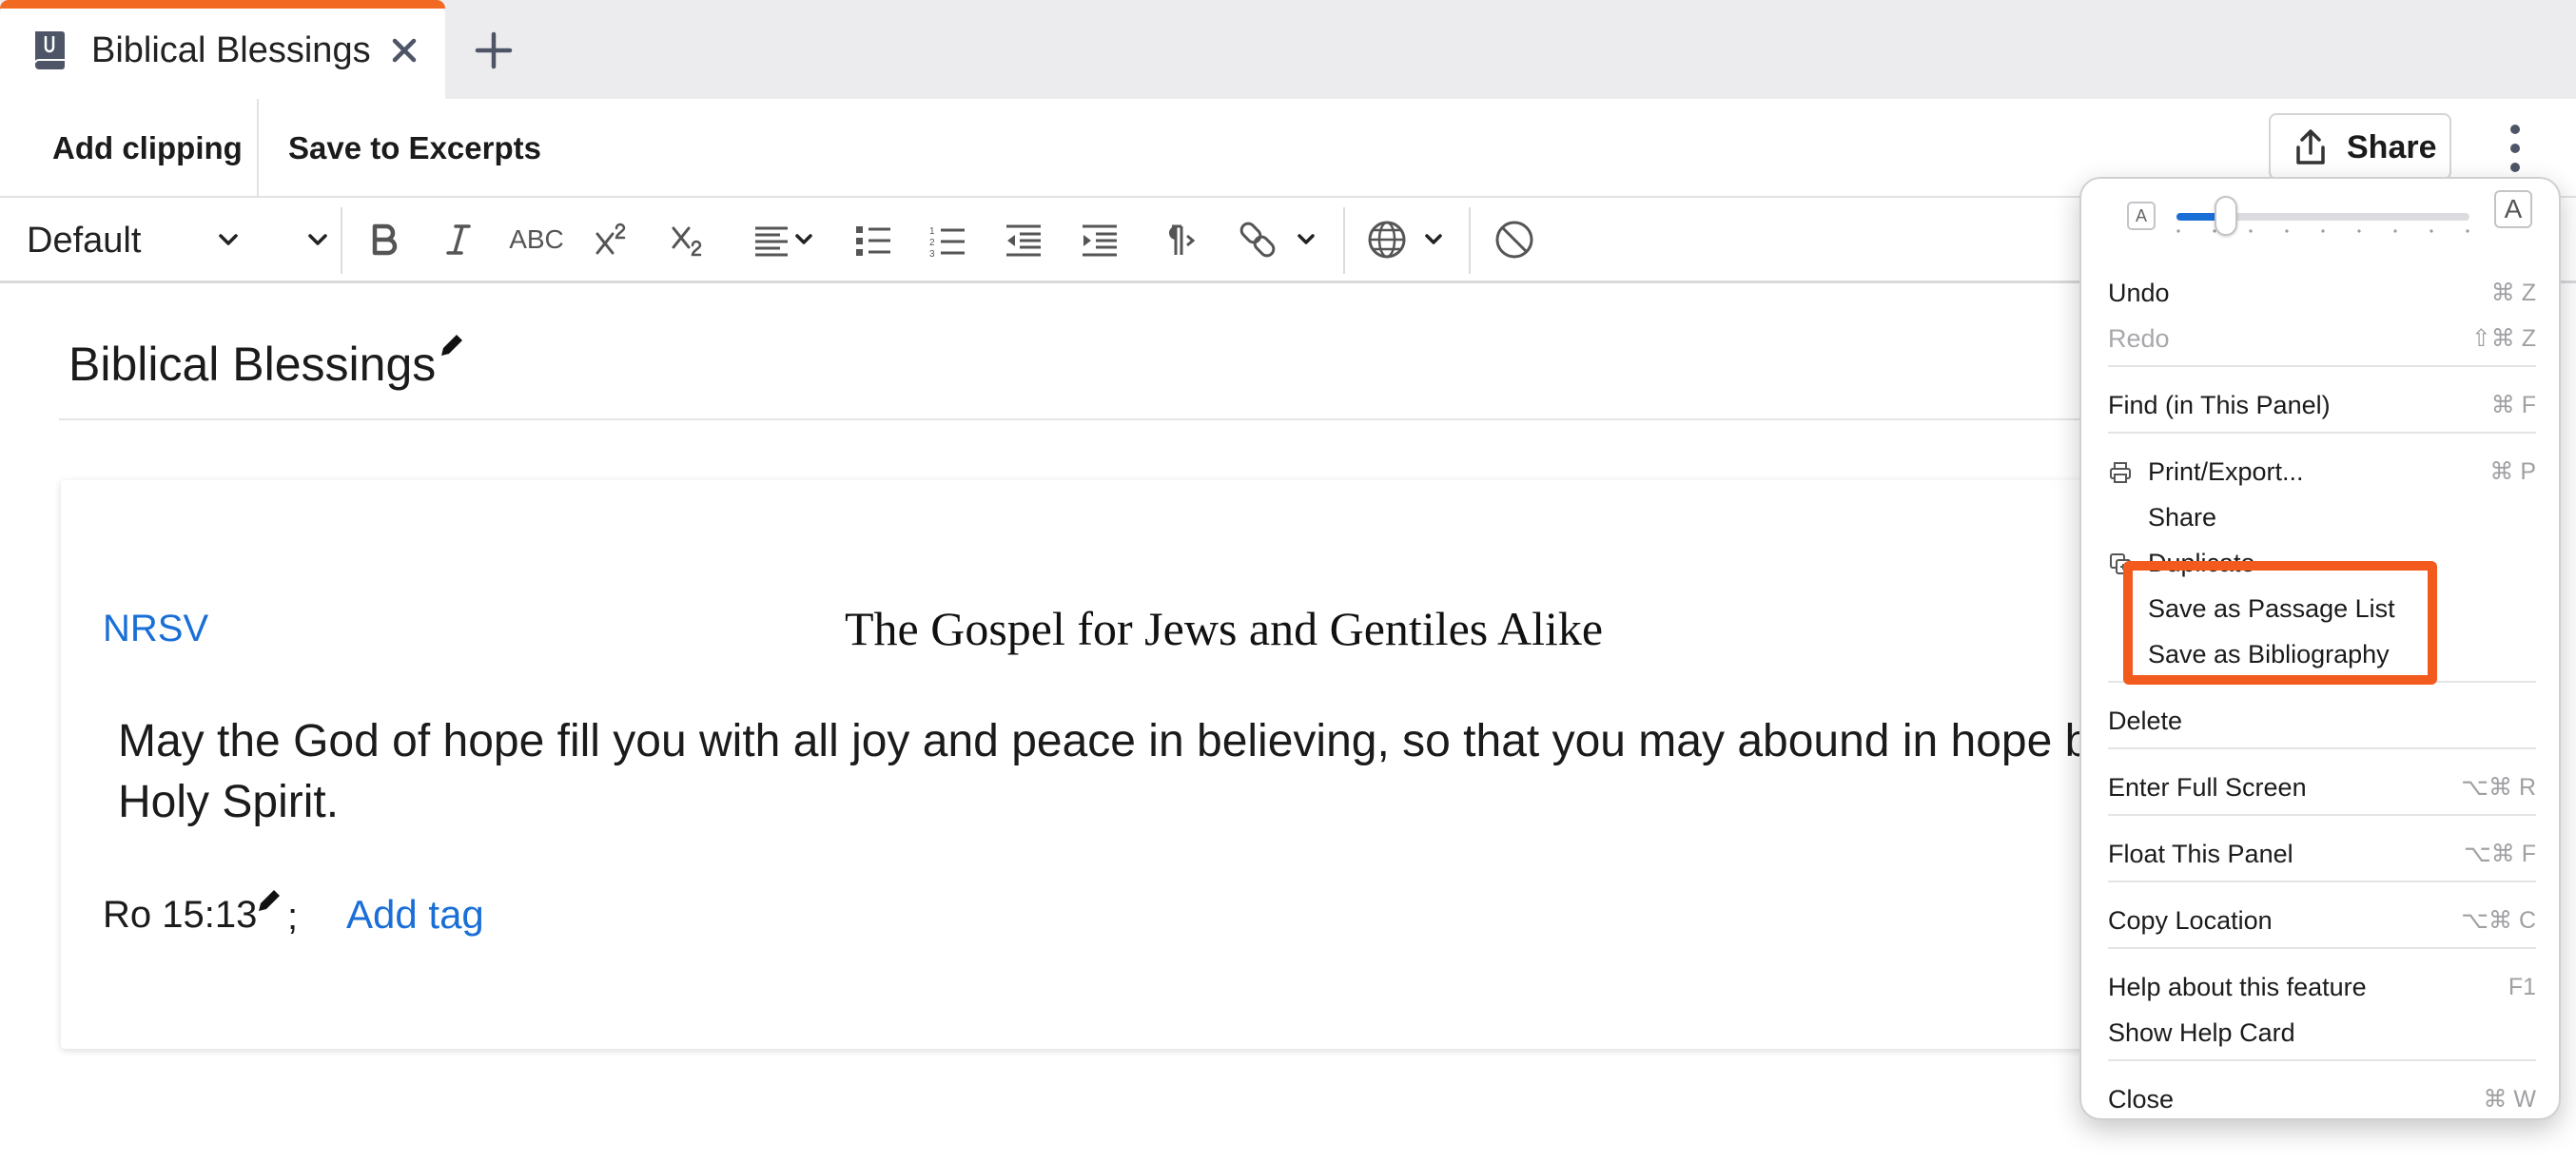  Describe the element at coordinates (223, 4) in the screenshot. I see `tab-active-indicator` at that location.